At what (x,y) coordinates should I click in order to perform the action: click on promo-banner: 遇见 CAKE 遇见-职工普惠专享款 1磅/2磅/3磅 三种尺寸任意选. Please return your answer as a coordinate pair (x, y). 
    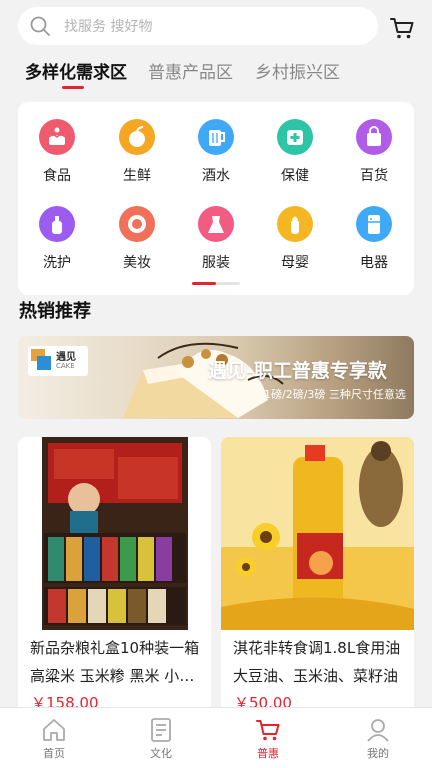
    Looking at the image, I should click on (216, 377).